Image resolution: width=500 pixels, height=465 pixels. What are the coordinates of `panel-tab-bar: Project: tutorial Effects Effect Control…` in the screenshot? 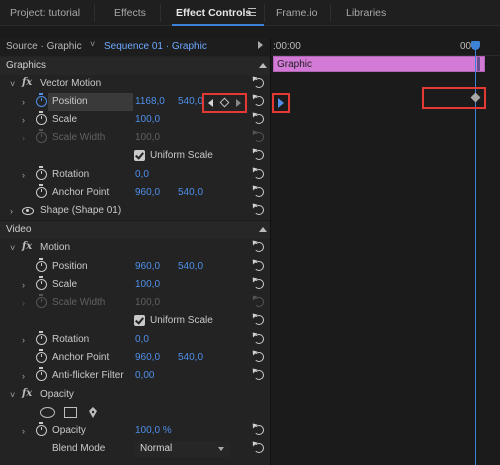 It's located at (250, 13).